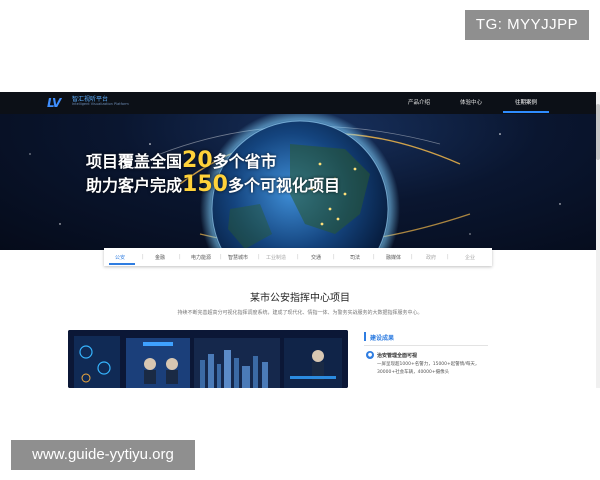  Describe the element at coordinates (205, 184) in the screenshot. I see `hero-line2-number: 150` at that location.